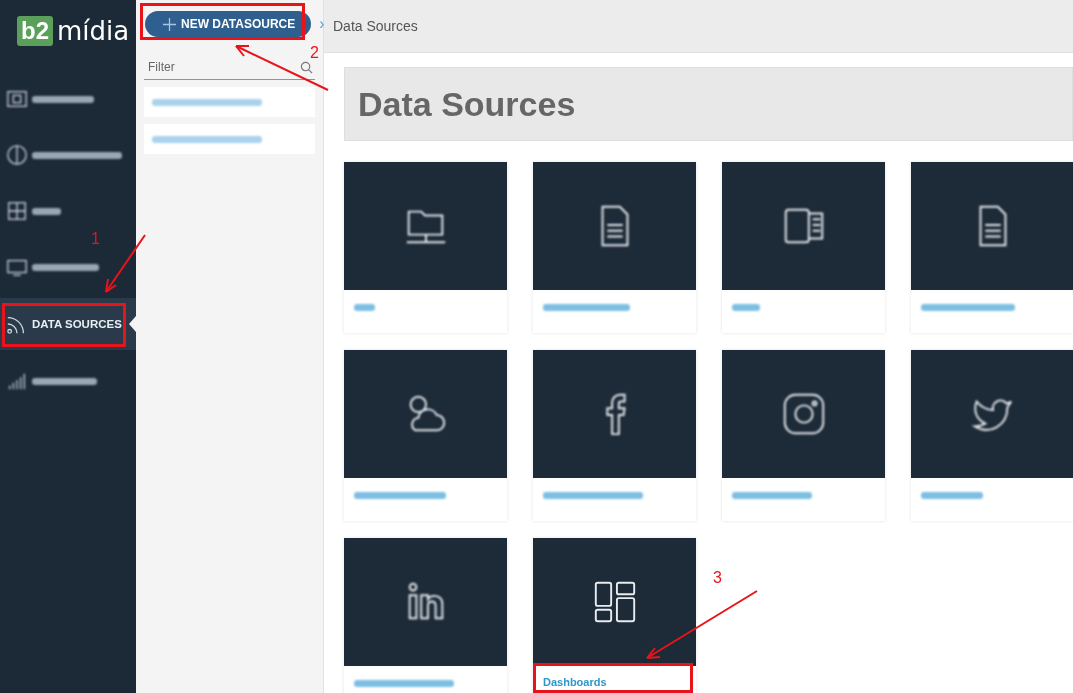 The width and height of the screenshot is (1073, 693). I want to click on datasource-card: Dashboards, so click(614, 615).